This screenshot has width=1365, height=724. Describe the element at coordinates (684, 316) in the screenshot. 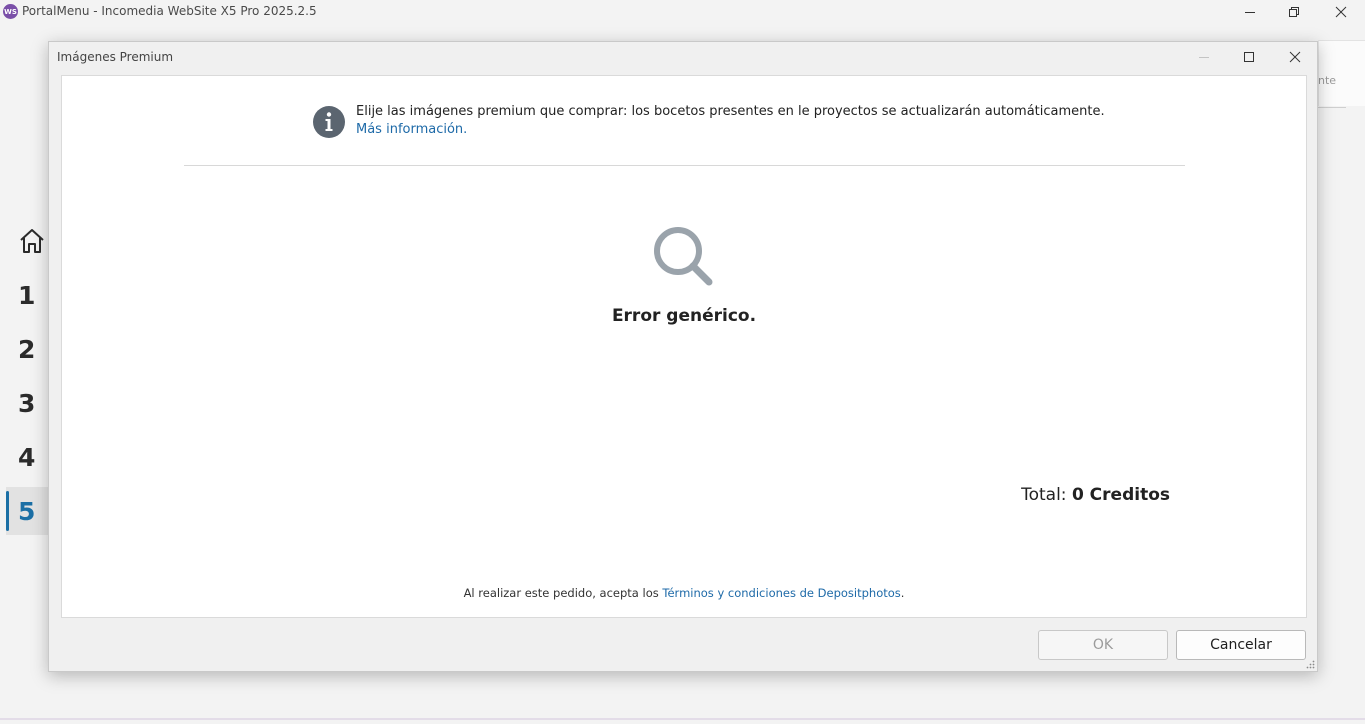

I see `error-message: Error genérico.` at that location.